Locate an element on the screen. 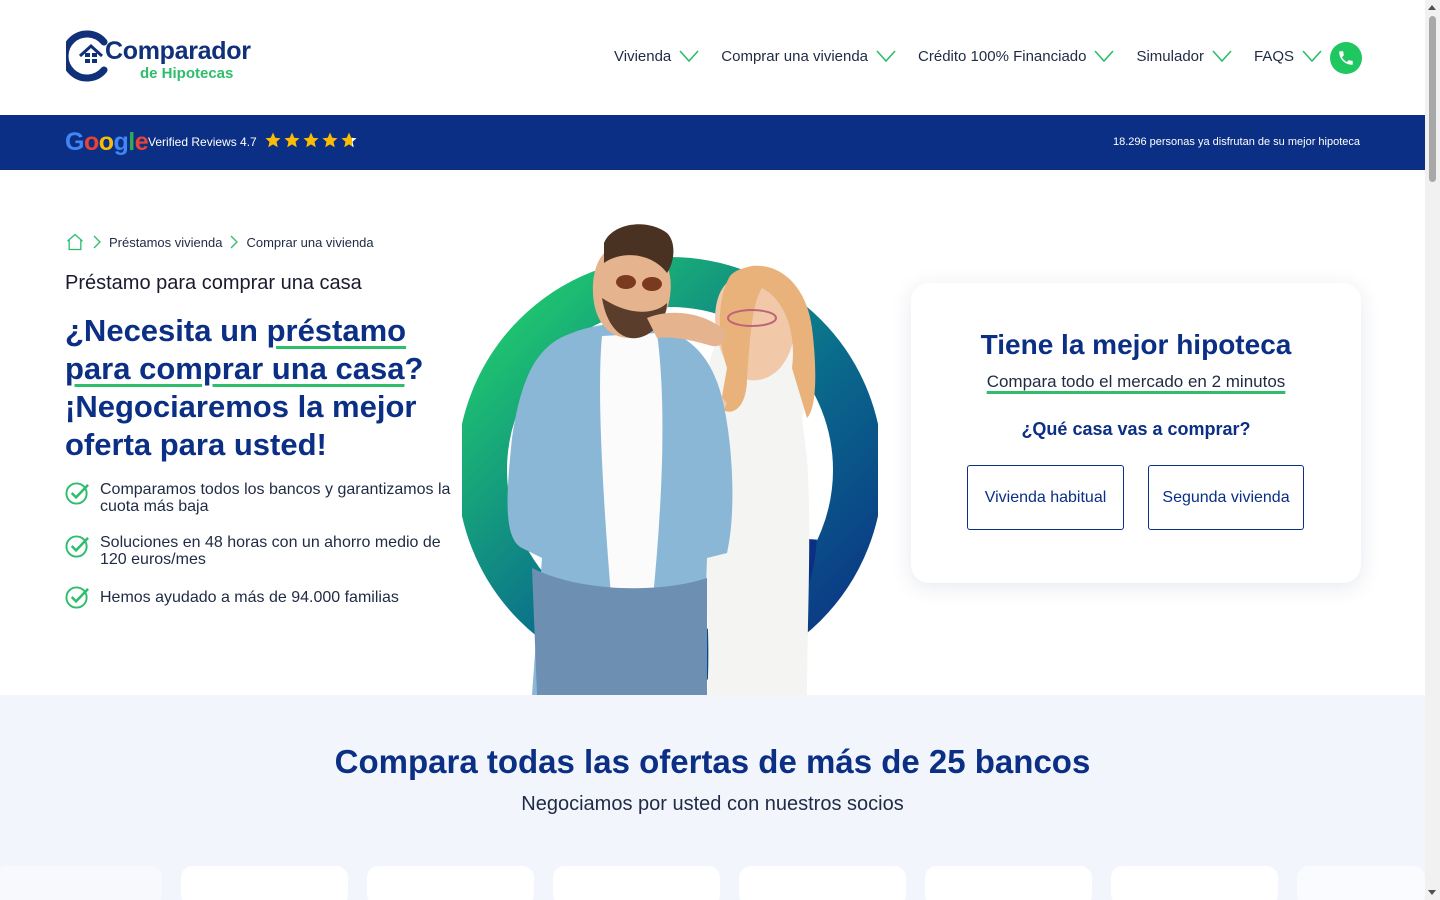 Image resolution: width=1440 pixels, height=900 pixels. nav-item-comprar: Comprar una vivienda is located at coordinates (808, 56).